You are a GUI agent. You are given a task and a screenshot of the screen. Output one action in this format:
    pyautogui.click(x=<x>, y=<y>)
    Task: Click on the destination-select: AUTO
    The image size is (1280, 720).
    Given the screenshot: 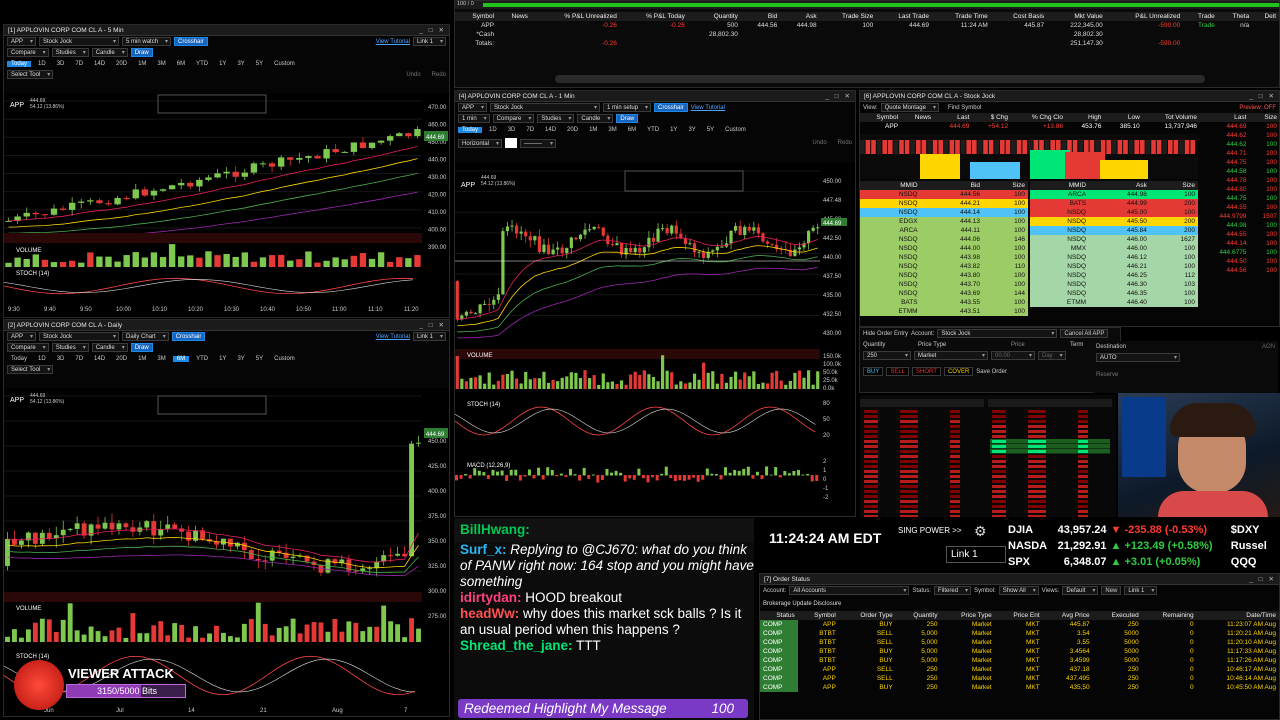 What is the action you would take?
    pyautogui.click(x=1138, y=357)
    